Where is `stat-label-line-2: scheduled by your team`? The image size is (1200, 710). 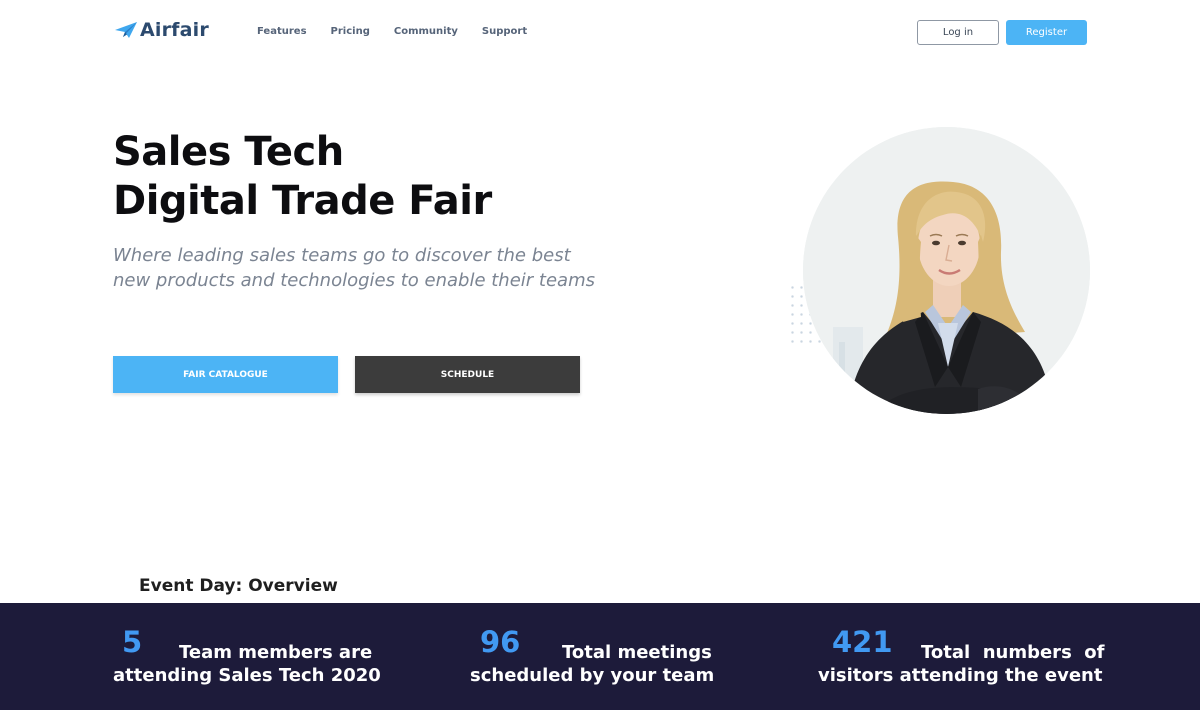
stat-label-line-2: scheduled by your team is located at coordinates (592, 675).